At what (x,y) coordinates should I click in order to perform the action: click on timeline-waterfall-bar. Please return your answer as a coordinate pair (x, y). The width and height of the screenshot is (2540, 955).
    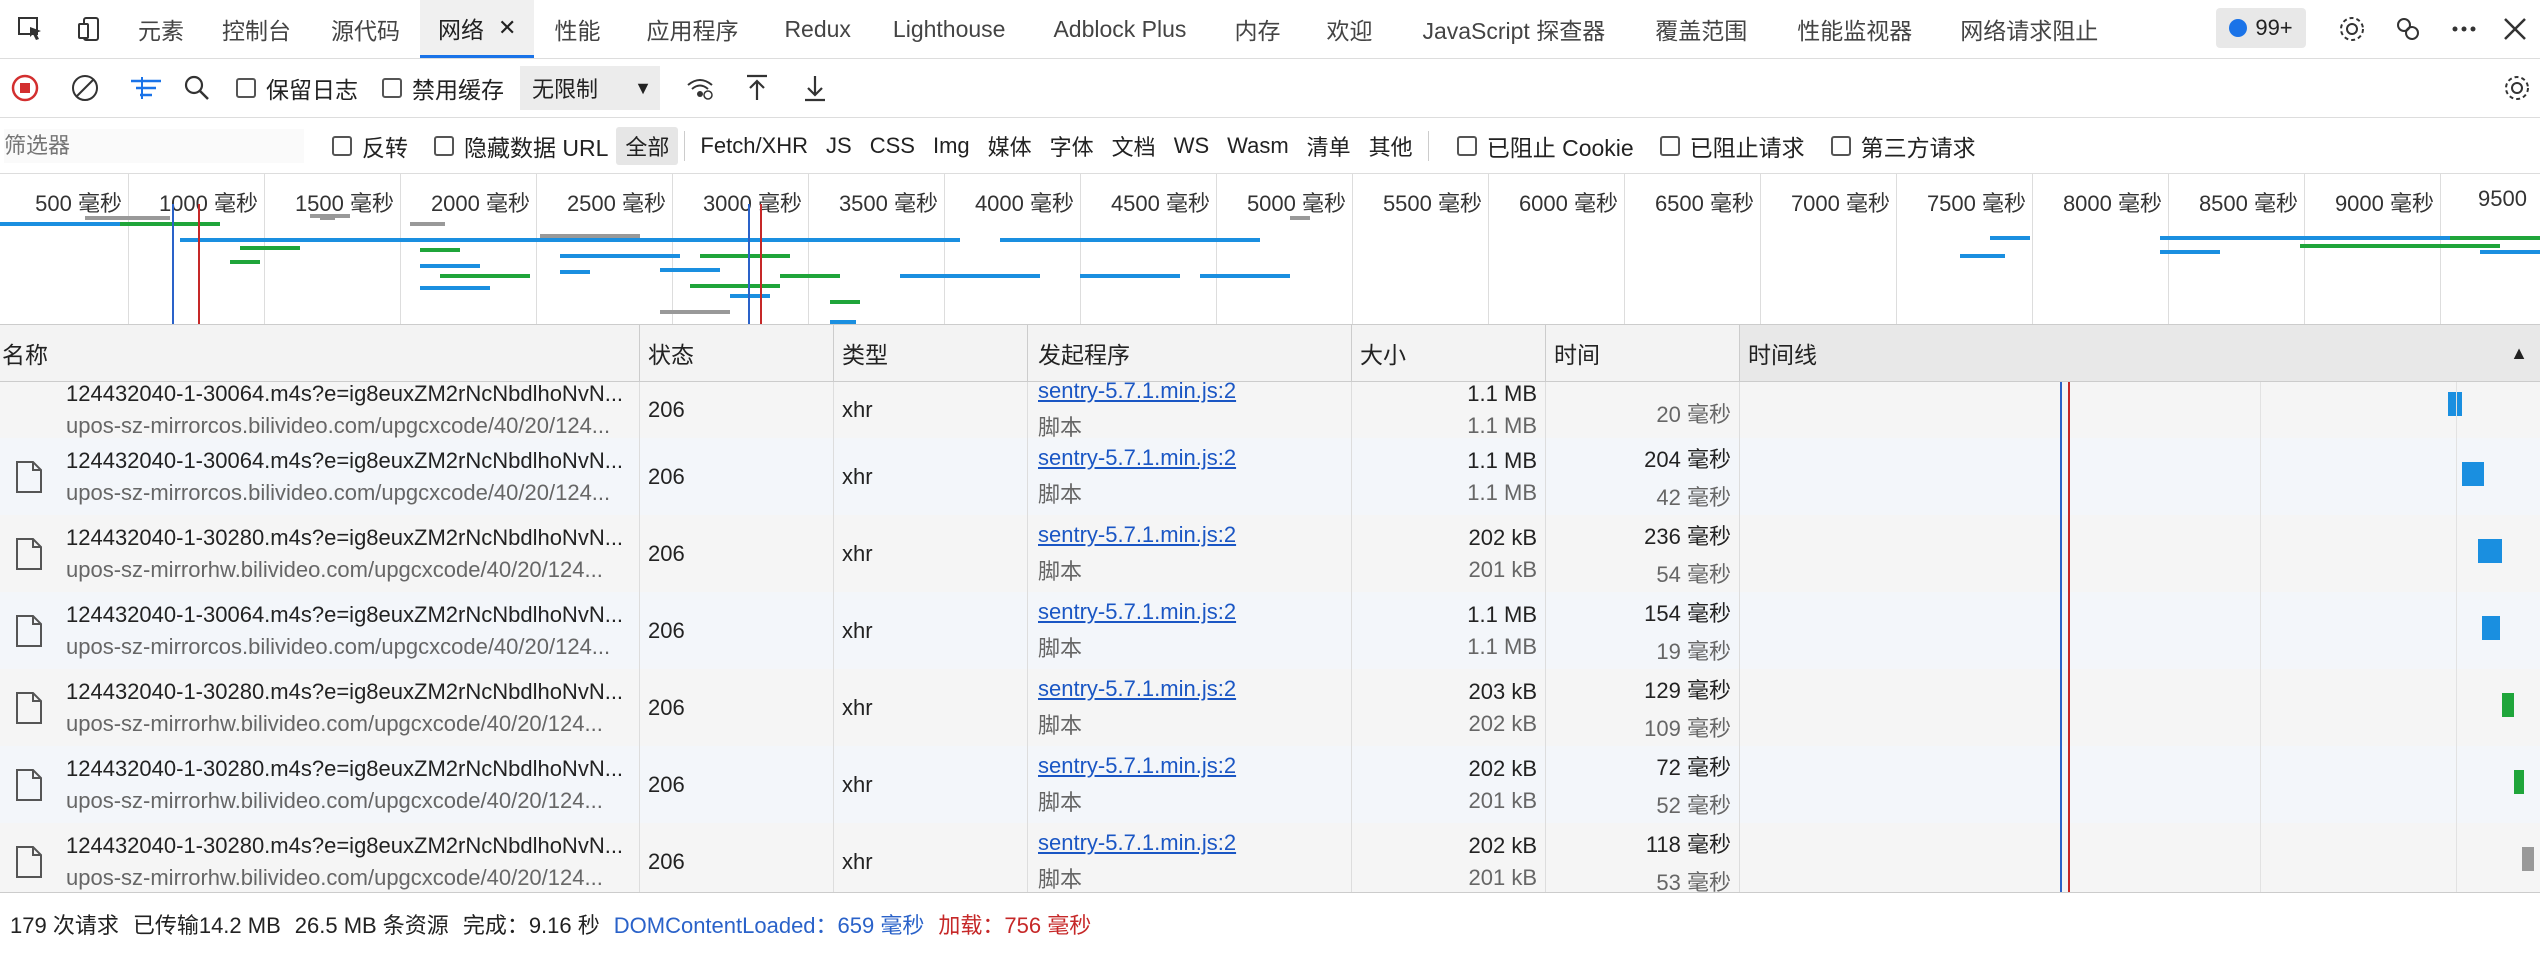
    Looking at the image, I should click on (2455, 404).